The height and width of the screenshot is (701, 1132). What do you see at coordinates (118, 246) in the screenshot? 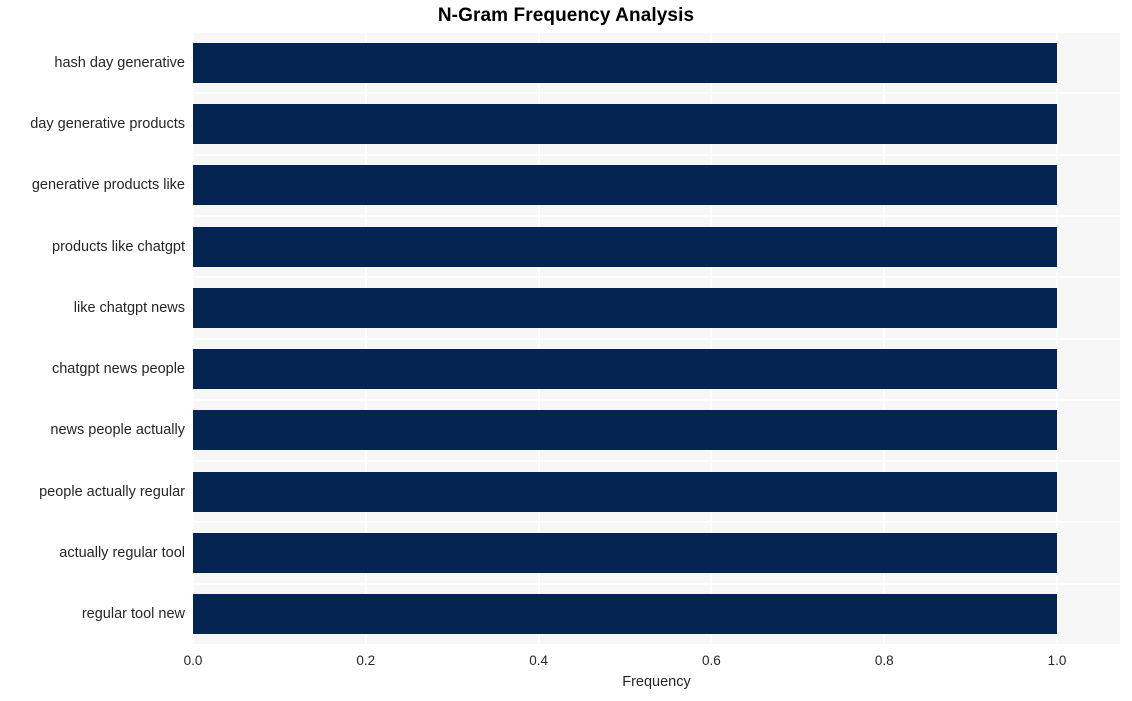
I see `y-axis-tick-label: products like chatgpt` at bounding box center [118, 246].